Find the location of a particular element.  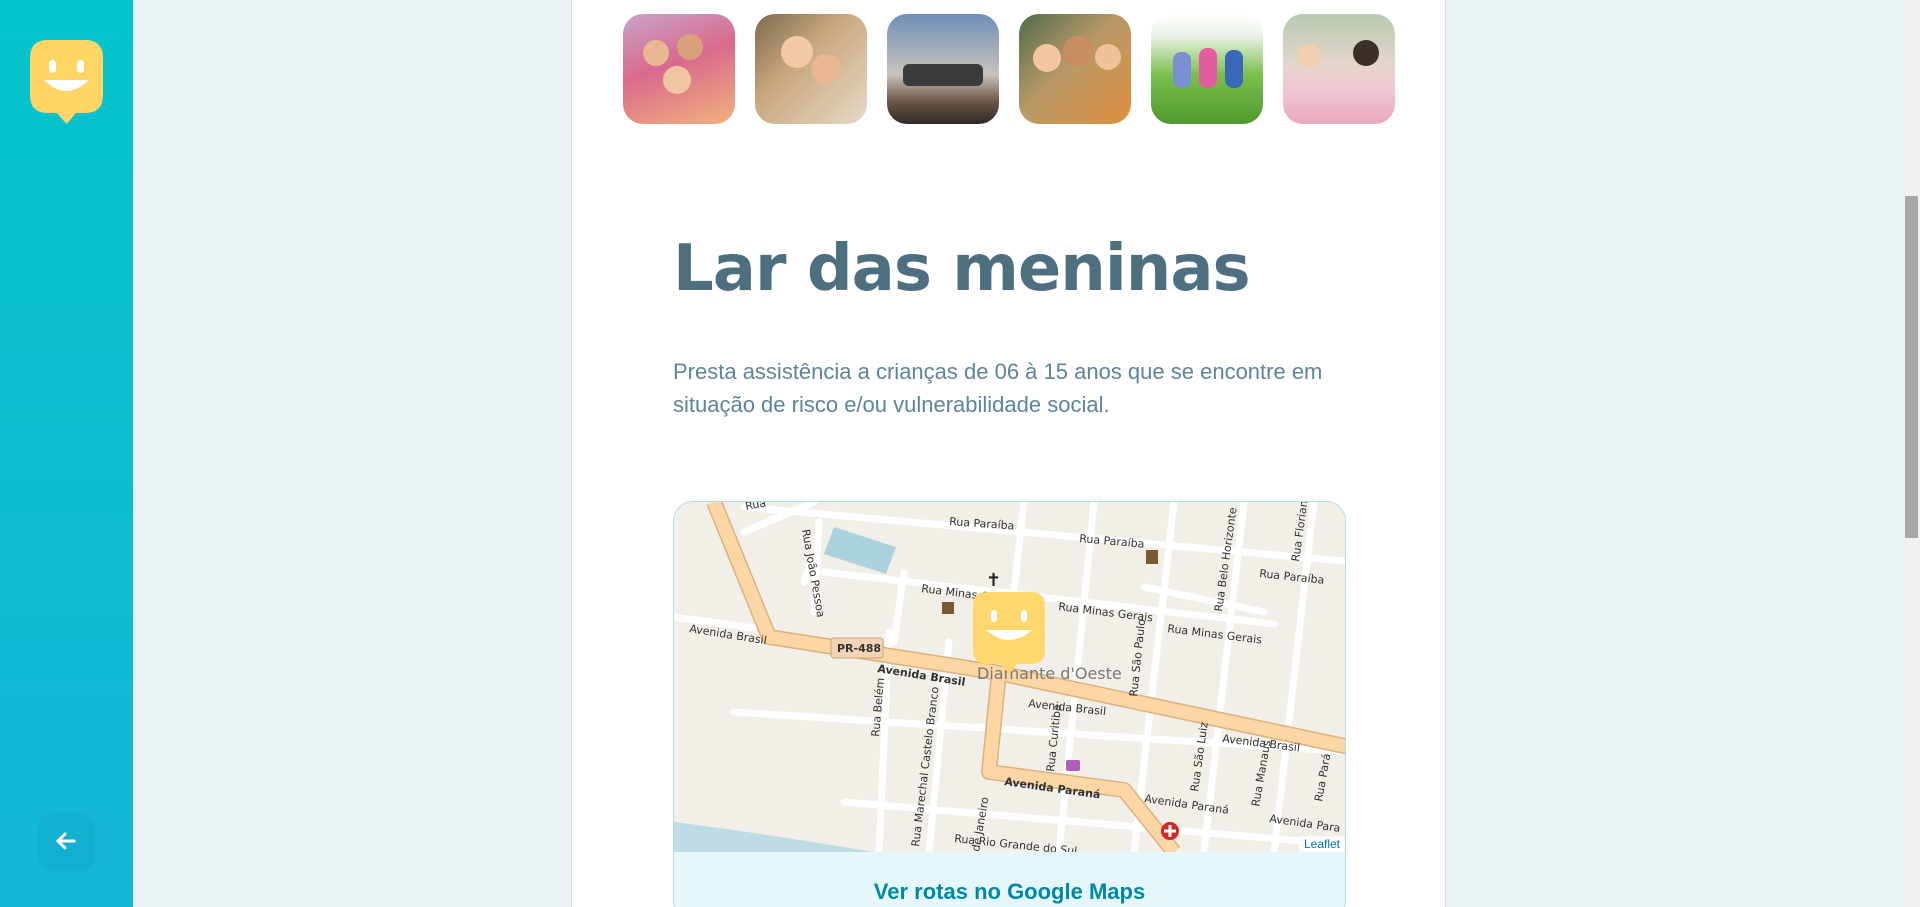

street-label: Rua Curitiba is located at coordinates (1054, 738).